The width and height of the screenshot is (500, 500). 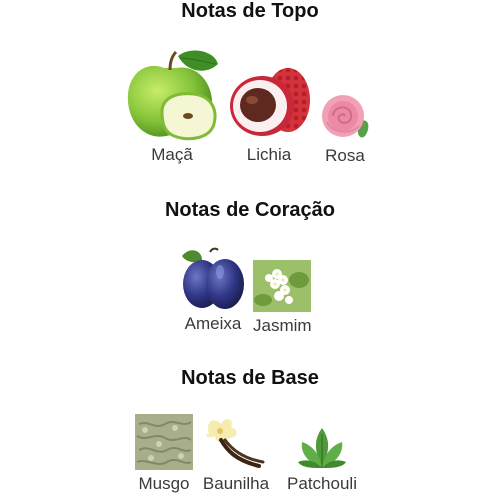 I want to click on note-label: Rosa, so click(x=345, y=155).